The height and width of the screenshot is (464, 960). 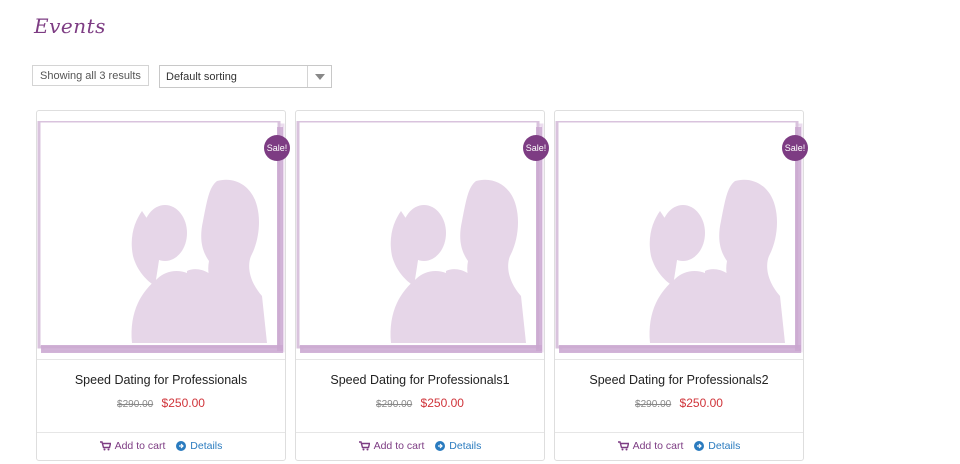 What do you see at coordinates (319, 76) in the screenshot?
I see `chevron-down-icon` at bounding box center [319, 76].